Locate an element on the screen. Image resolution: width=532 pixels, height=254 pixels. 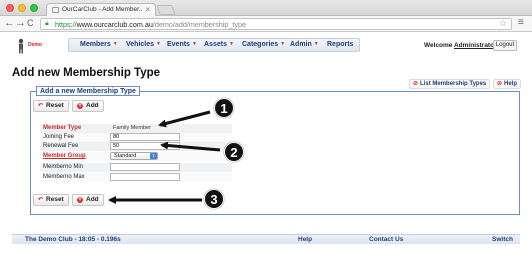
reset-button-top: ↶ Reset is located at coordinates (51, 106).